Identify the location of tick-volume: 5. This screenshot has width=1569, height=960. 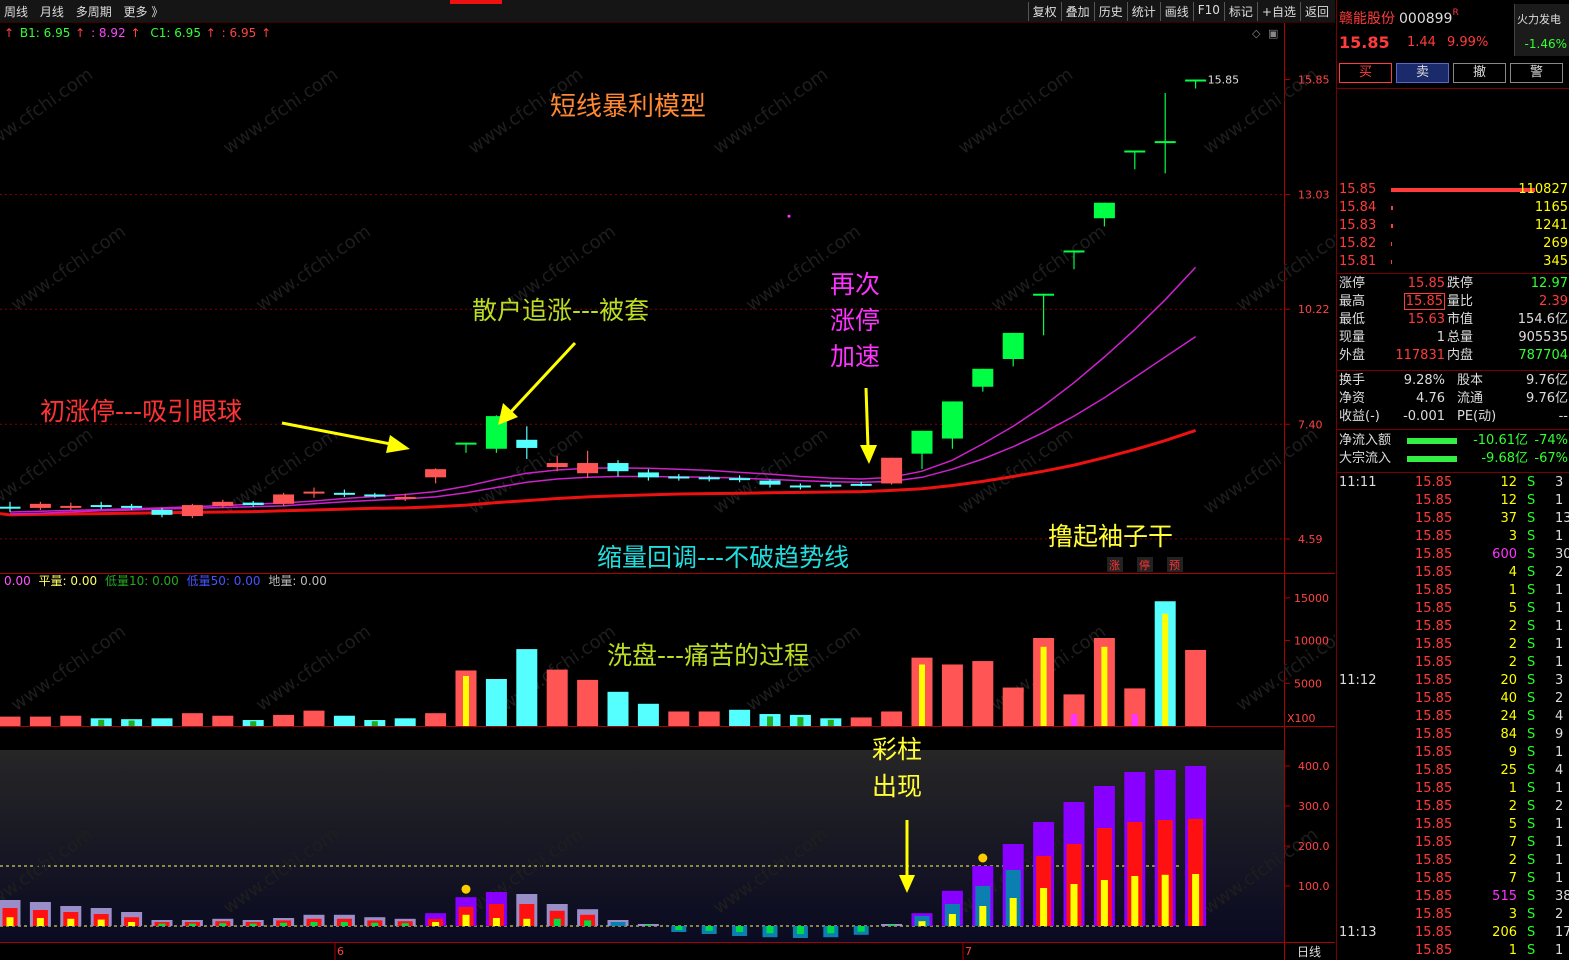
(1512, 824).